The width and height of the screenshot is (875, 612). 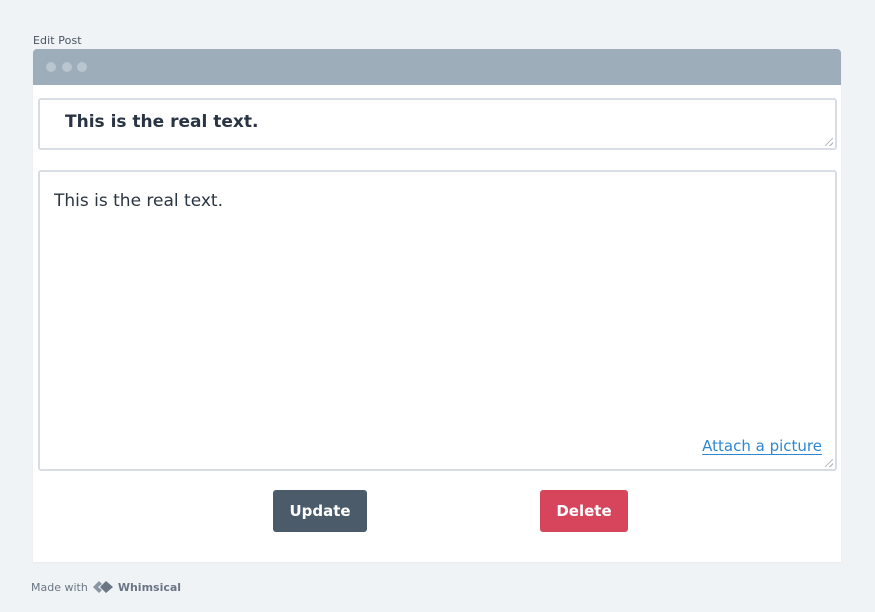 I want to click on attach-picture-link: Attach a picture, so click(x=762, y=446).